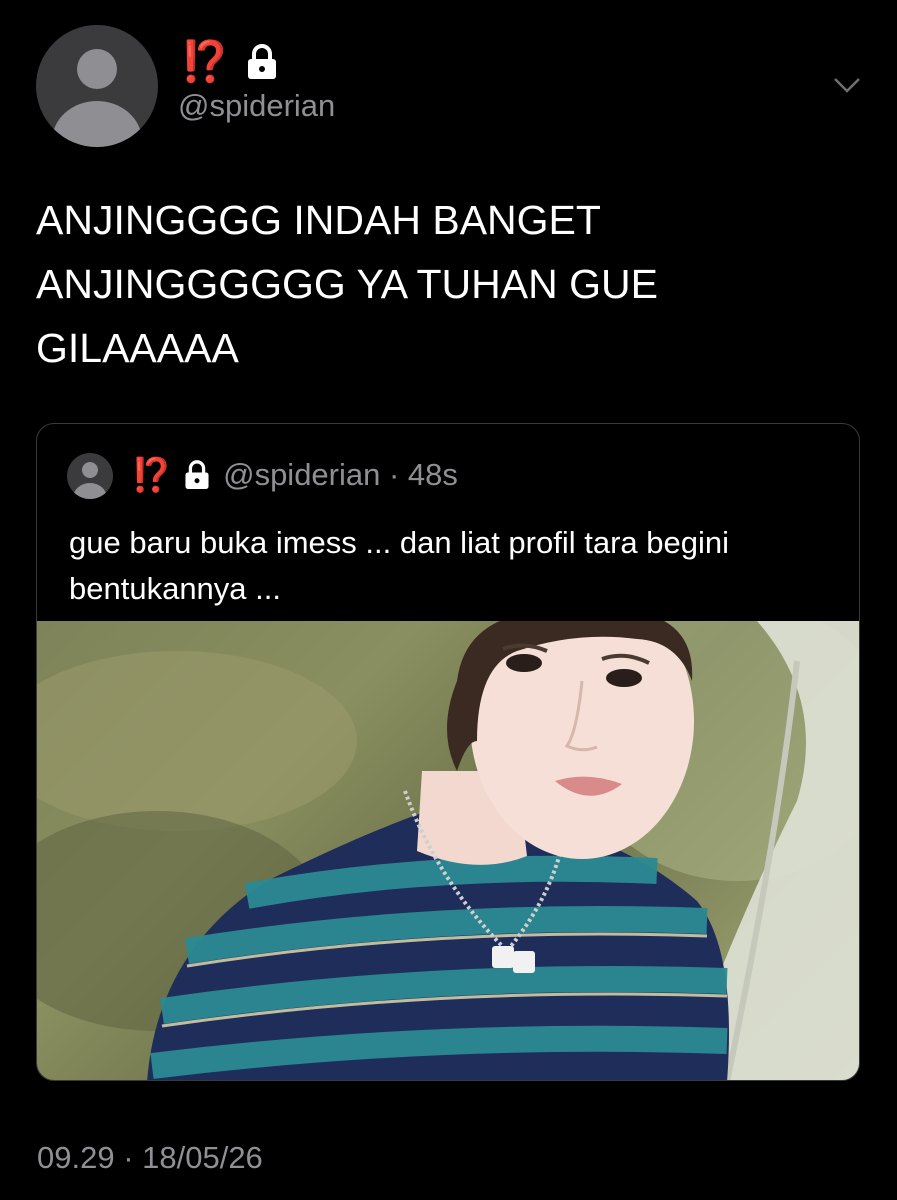  I want to click on quoted-handle-time: @spiderian · 48s, so click(340, 474).